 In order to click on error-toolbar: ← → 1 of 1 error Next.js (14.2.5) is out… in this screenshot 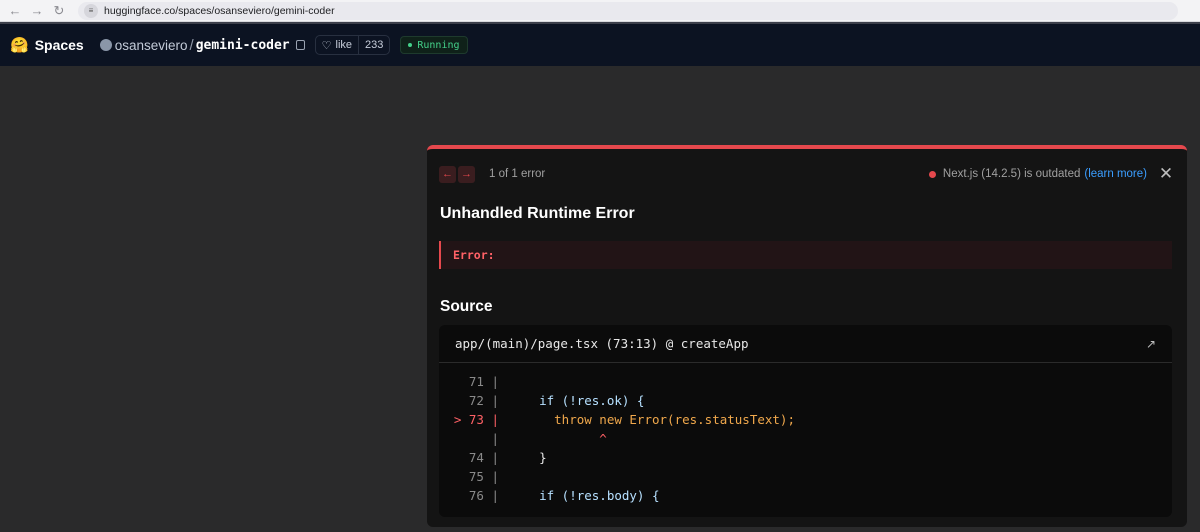, I will do `click(807, 174)`.